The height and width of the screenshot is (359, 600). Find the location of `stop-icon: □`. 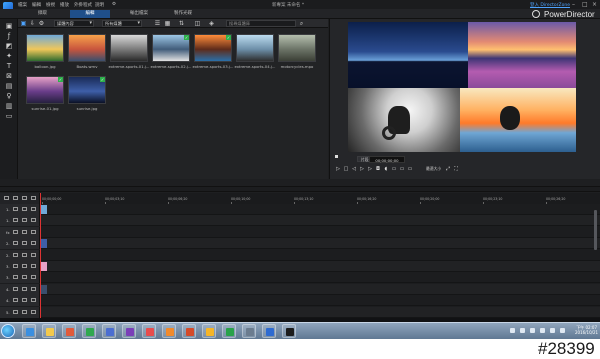

stop-icon: □ is located at coordinates (346, 169).